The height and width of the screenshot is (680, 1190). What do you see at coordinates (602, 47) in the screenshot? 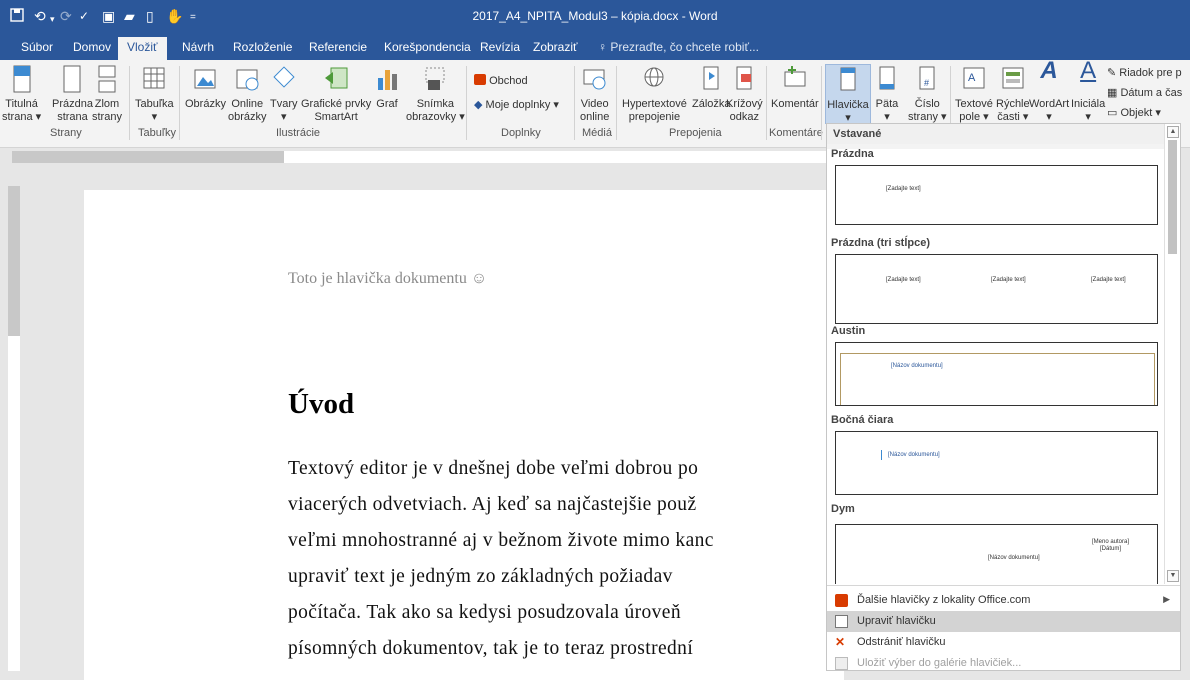
I see `lightbulb-icon: ♀` at bounding box center [602, 47].